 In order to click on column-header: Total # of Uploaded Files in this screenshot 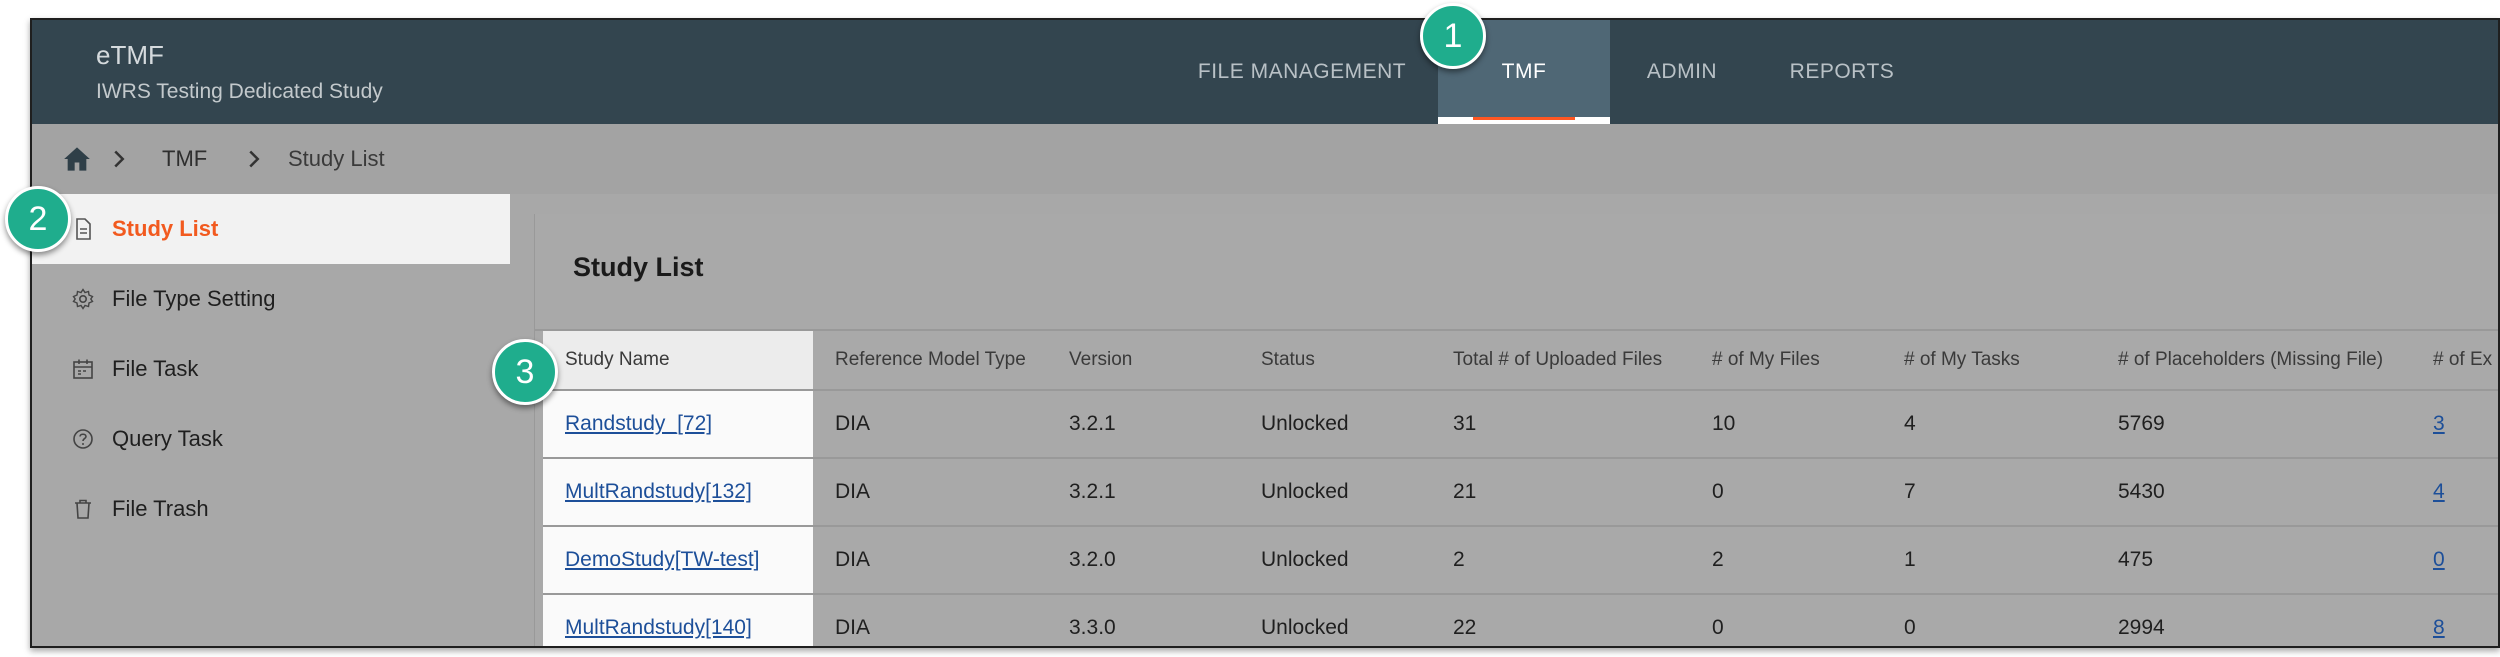, I will do `click(1560, 361)`.